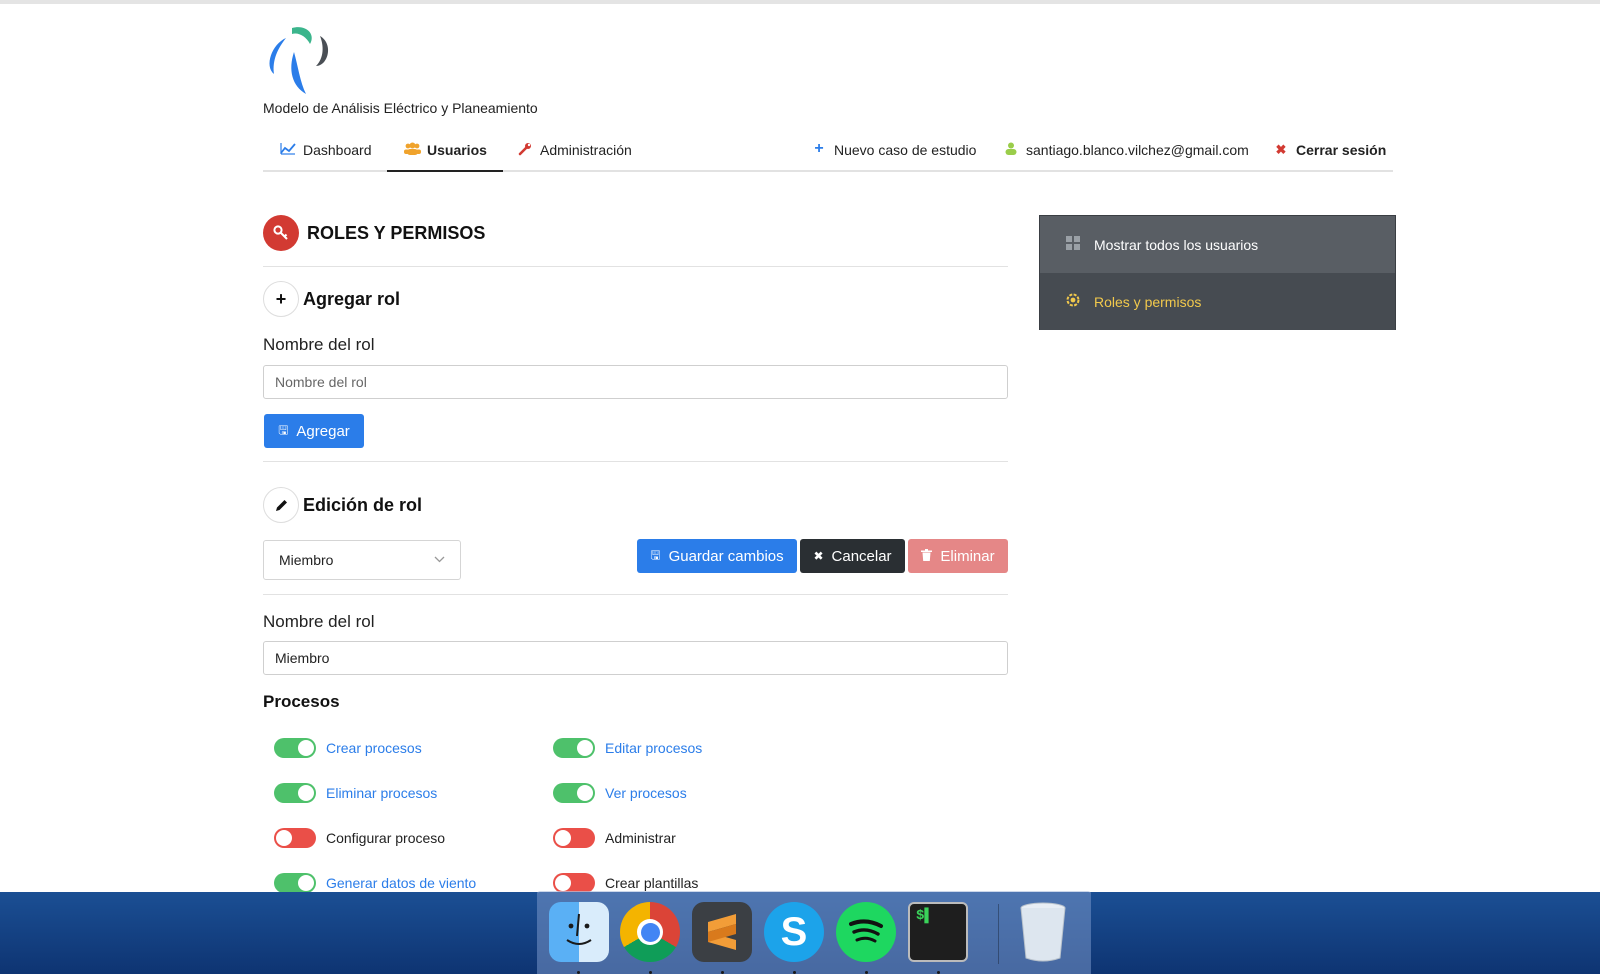 The image size is (1600, 974). What do you see at coordinates (1217, 301) in the screenshot?
I see `sidebar-item-roles-permisos: Roles y permisos` at bounding box center [1217, 301].